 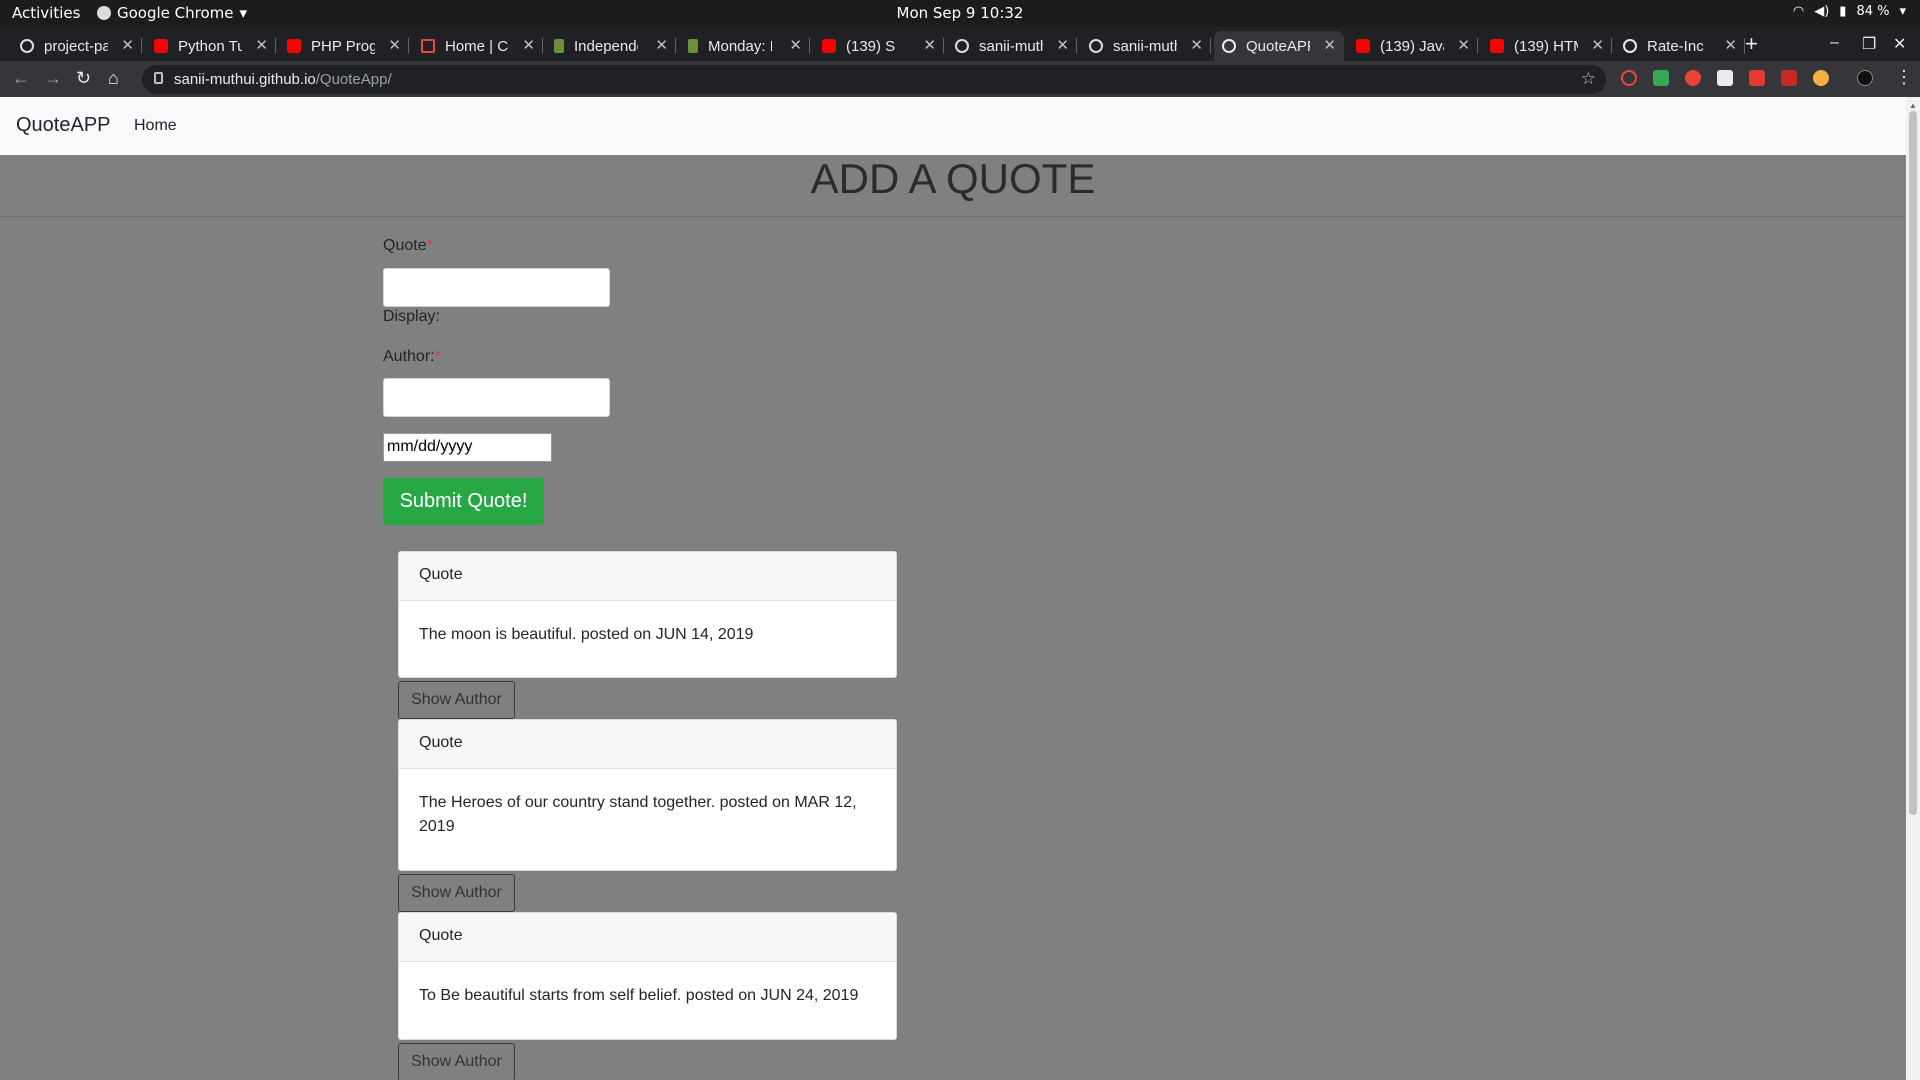 What do you see at coordinates (1904, 77) in the screenshot?
I see `browser-menu-icon: ⋮` at bounding box center [1904, 77].